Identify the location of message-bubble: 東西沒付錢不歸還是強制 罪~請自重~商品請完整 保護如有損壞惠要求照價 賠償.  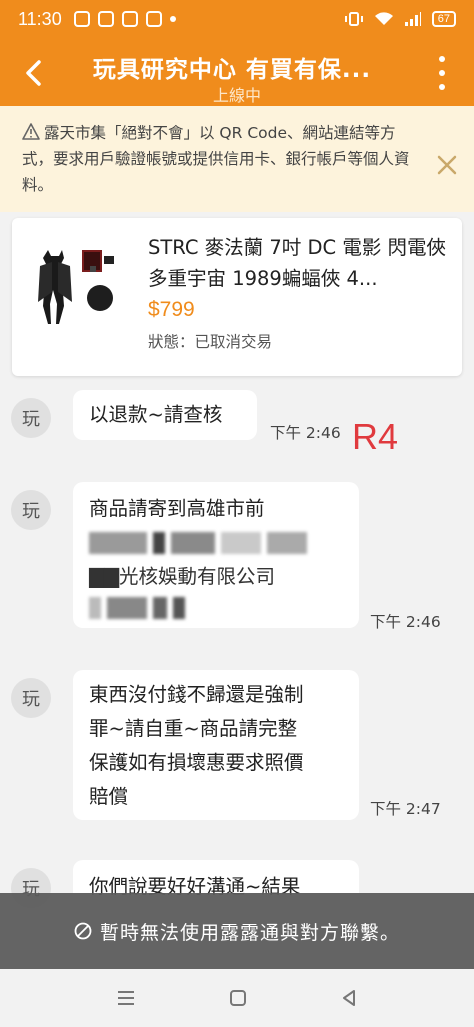
(216, 745).